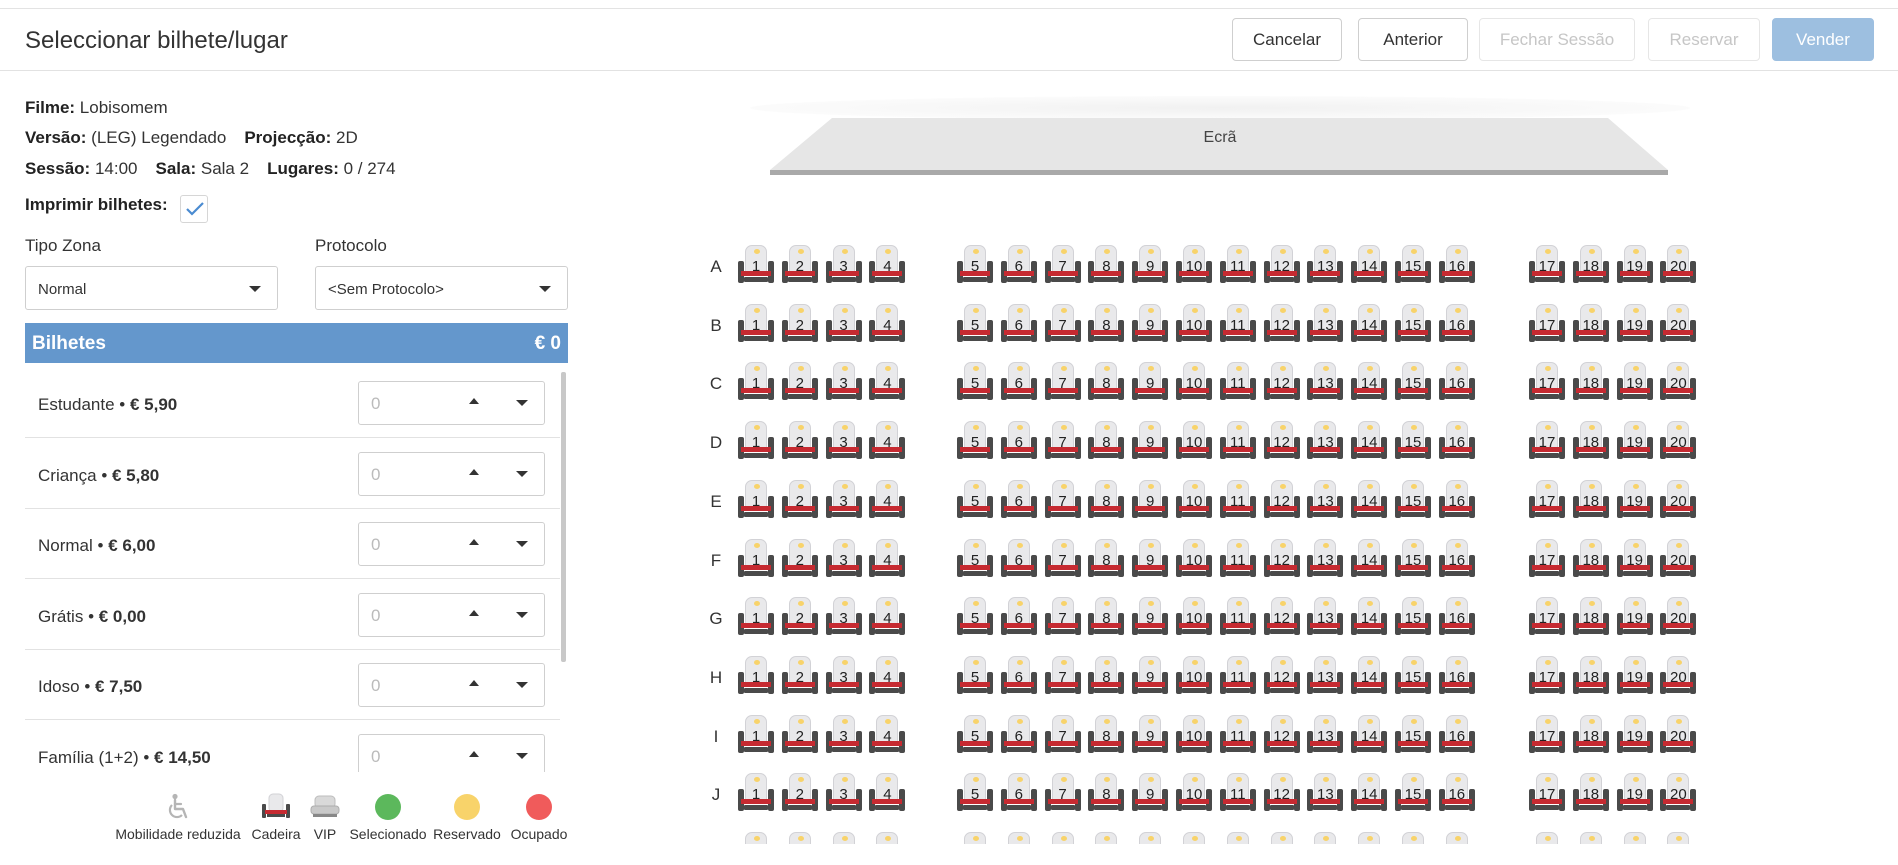 The image size is (1898, 865). Describe the element at coordinates (1823, 39) in the screenshot. I see `sell-button: Vender` at that location.